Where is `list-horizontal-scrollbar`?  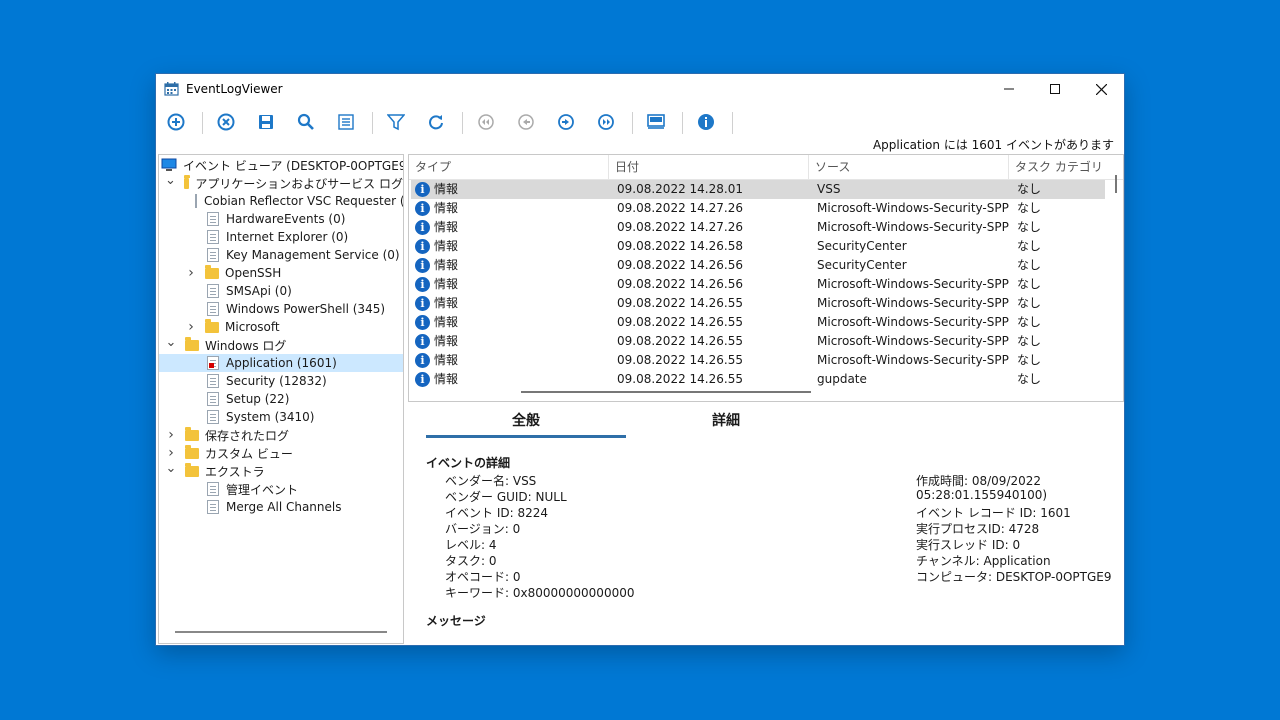
list-horizontal-scrollbar is located at coordinates (666, 392).